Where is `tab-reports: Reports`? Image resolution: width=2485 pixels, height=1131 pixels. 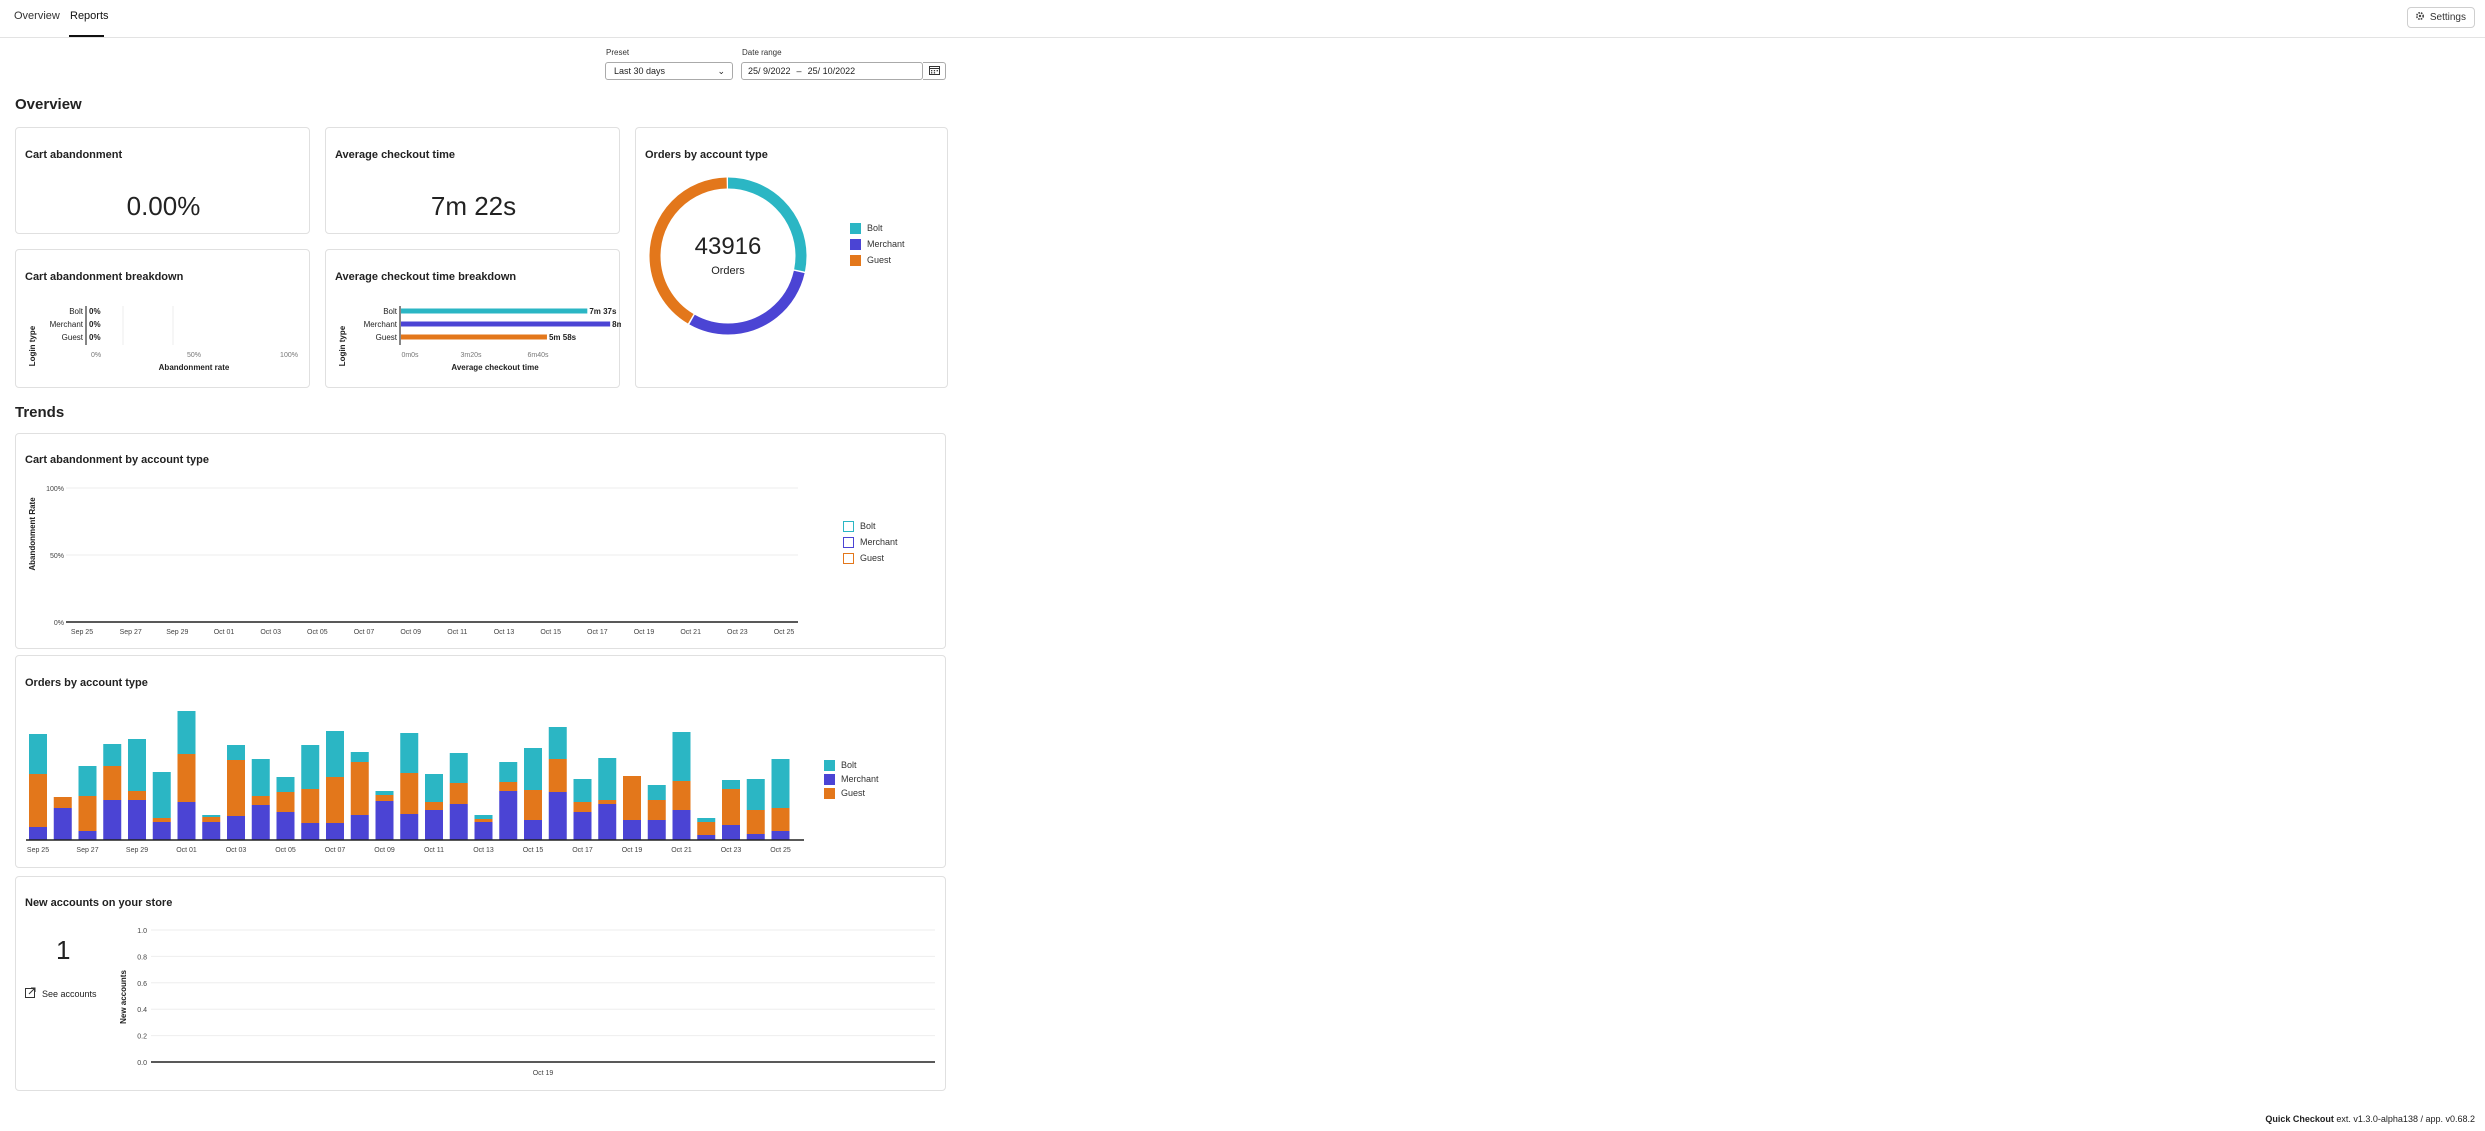
tab-reports: Reports is located at coordinates (89, 16).